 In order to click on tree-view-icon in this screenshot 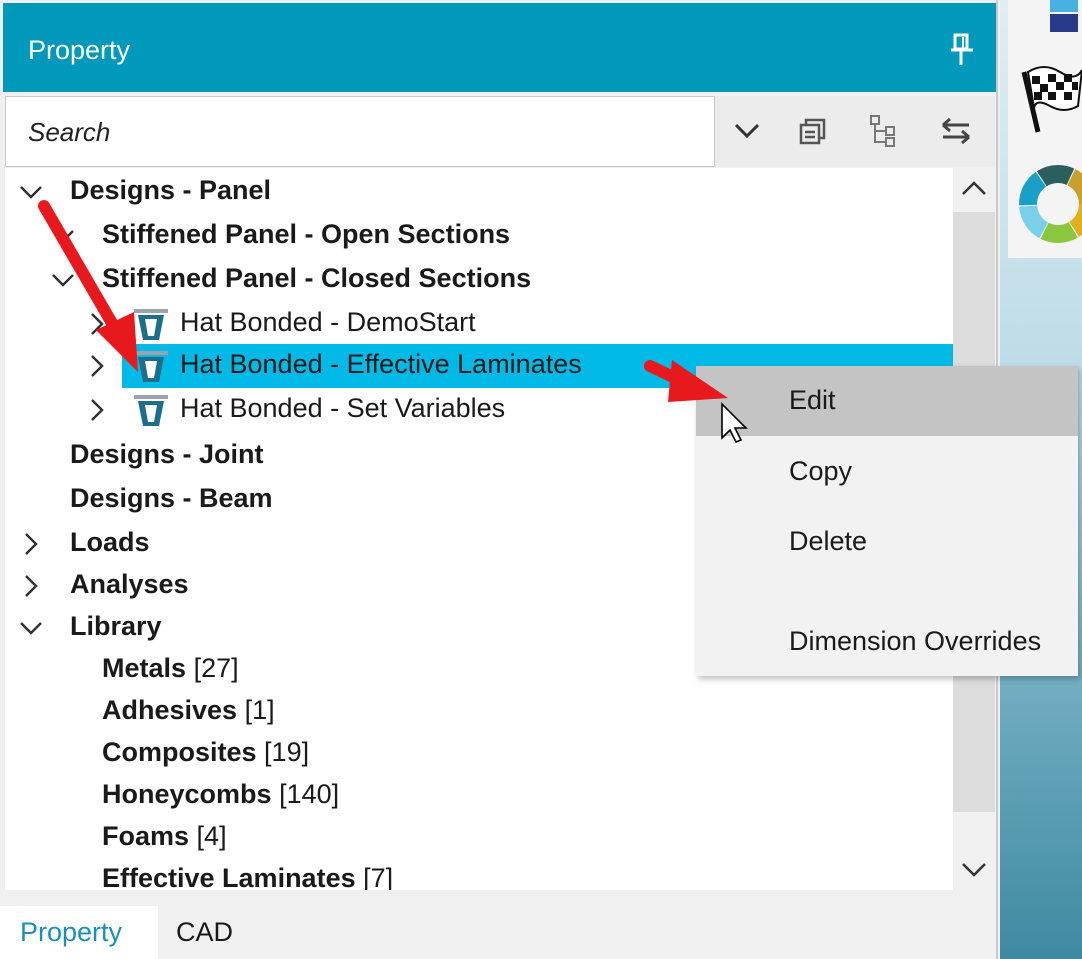, I will do `click(884, 131)`.